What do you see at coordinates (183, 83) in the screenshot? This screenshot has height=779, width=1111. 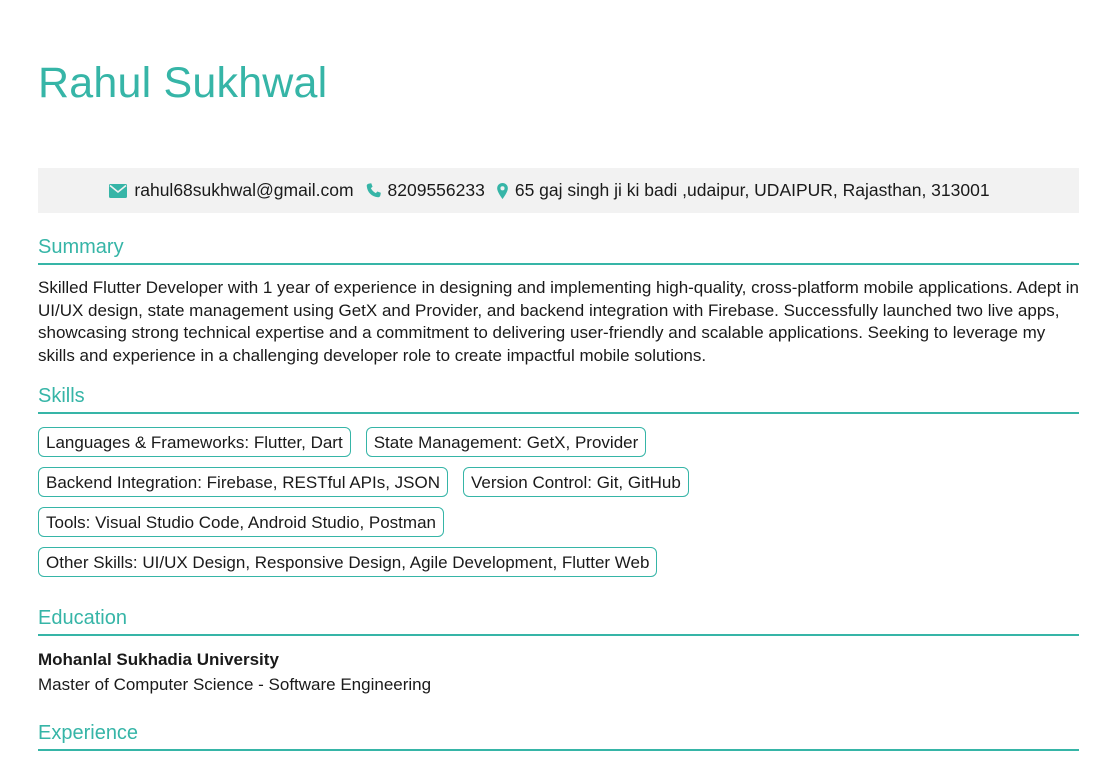 I see `candidate-name: Rahul Sukhwal` at bounding box center [183, 83].